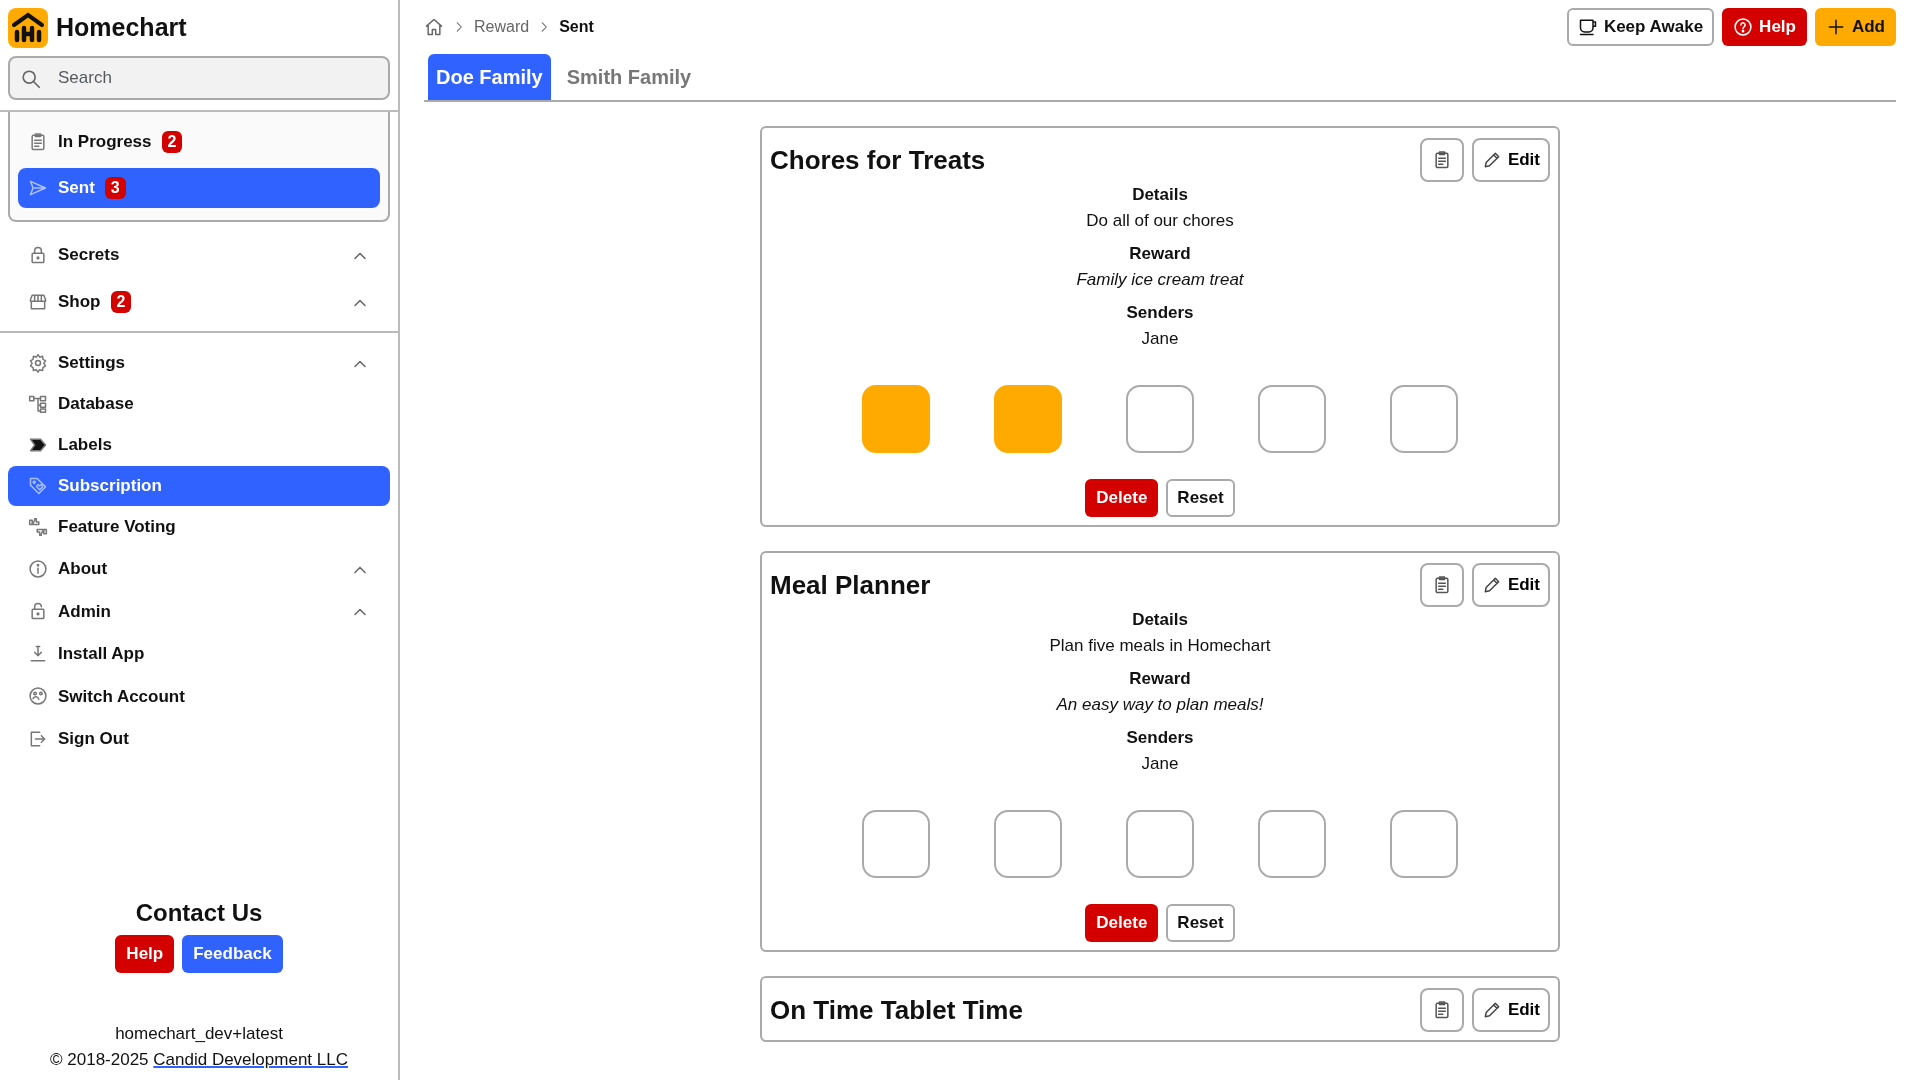  I want to click on family-tab: Smith Family, so click(629, 77).